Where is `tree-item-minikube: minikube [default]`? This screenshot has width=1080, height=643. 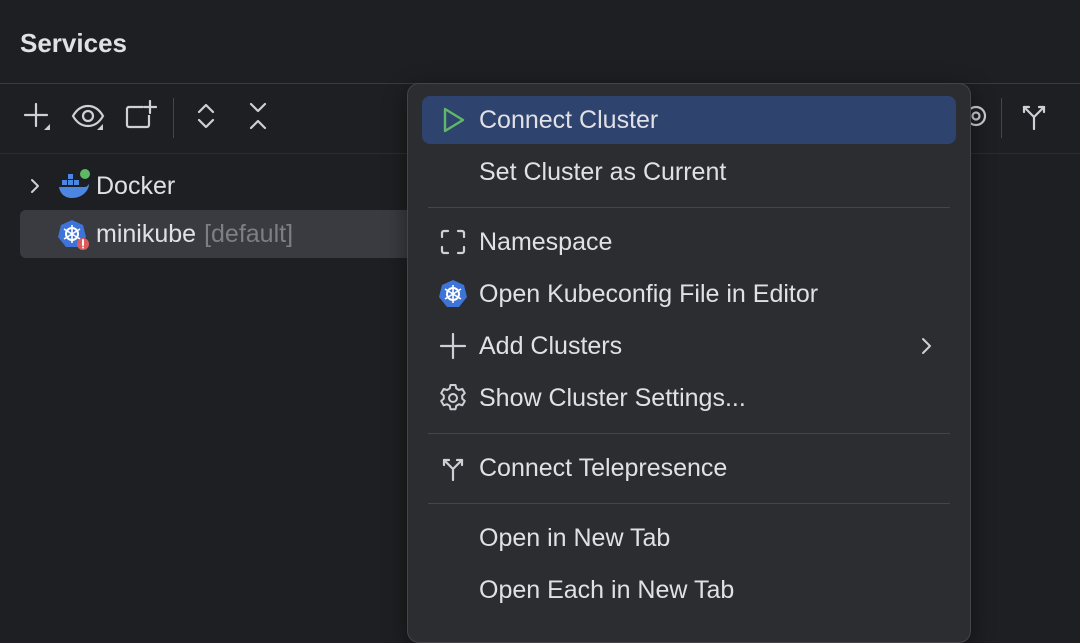 tree-item-minikube: minikube [default] is located at coordinates (220, 234).